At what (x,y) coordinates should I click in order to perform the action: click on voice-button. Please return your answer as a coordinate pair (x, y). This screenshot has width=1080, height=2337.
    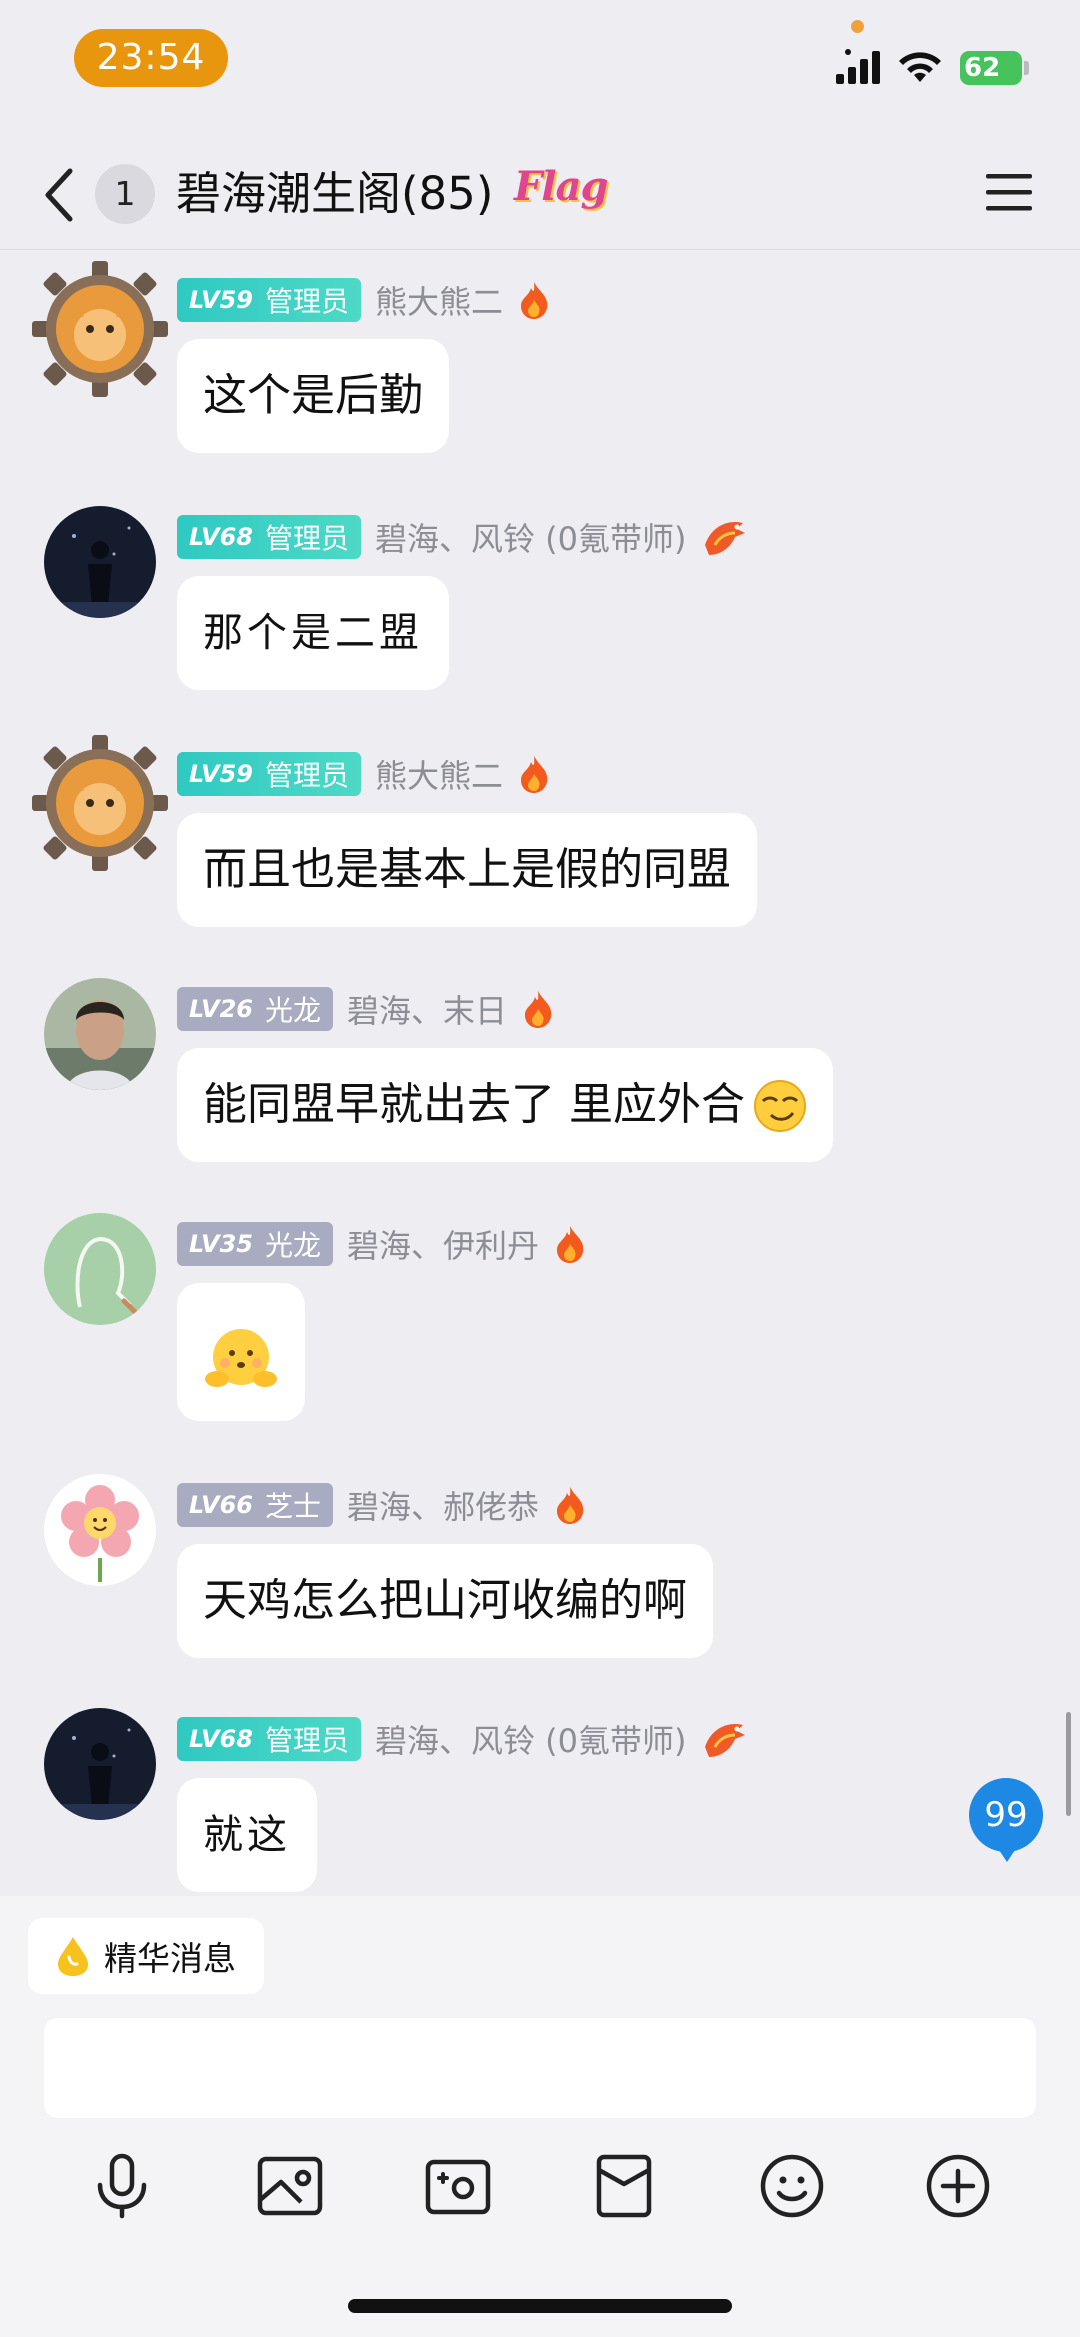
    Looking at the image, I should click on (122, 2186).